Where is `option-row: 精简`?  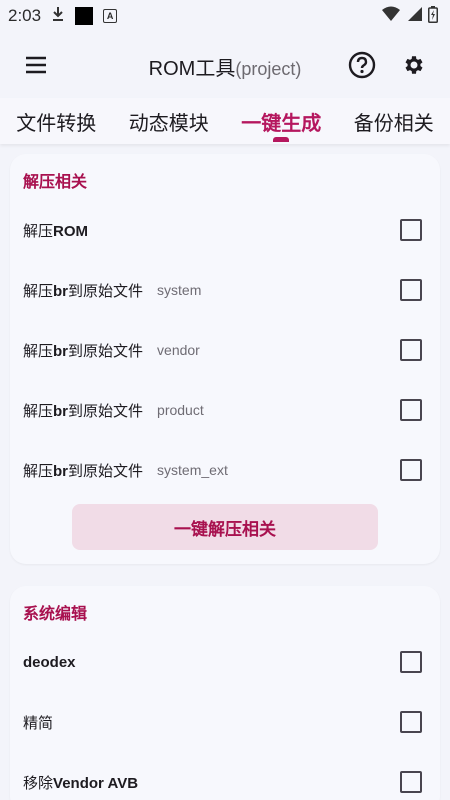 option-row: 精简 is located at coordinates (225, 722).